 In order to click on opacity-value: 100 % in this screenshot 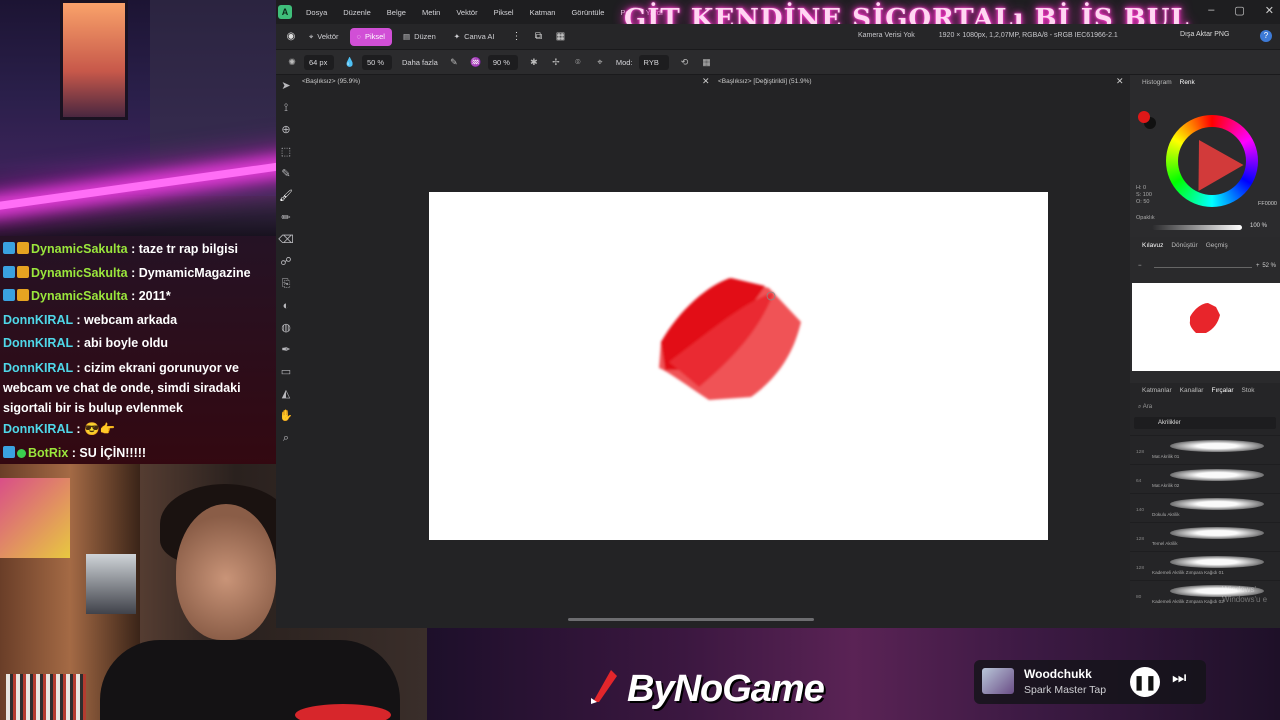, I will do `click(1258, 226)`.